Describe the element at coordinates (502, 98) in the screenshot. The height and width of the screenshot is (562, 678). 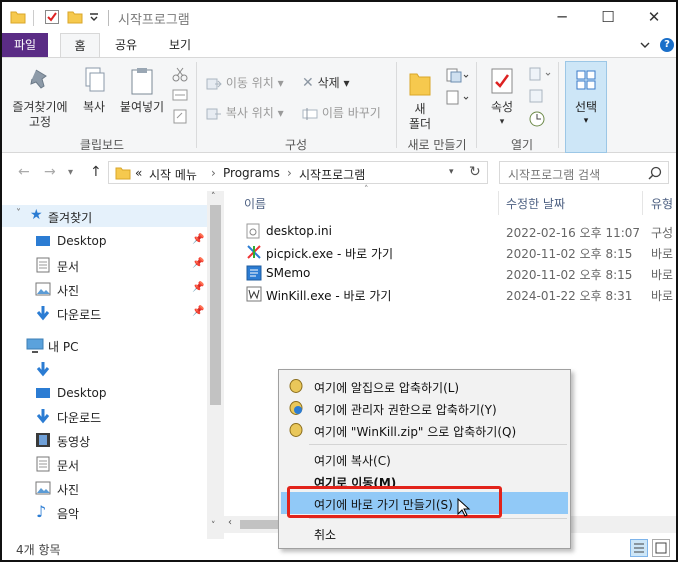
I see `properties-button: 속성 ▾` at that location.